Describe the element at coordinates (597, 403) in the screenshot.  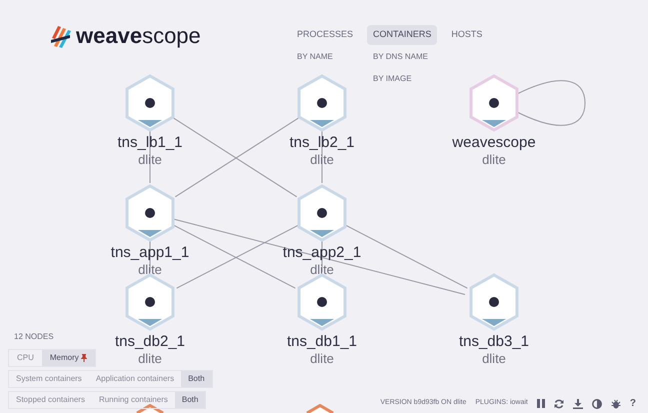
I see `contrast-icon` at that location.